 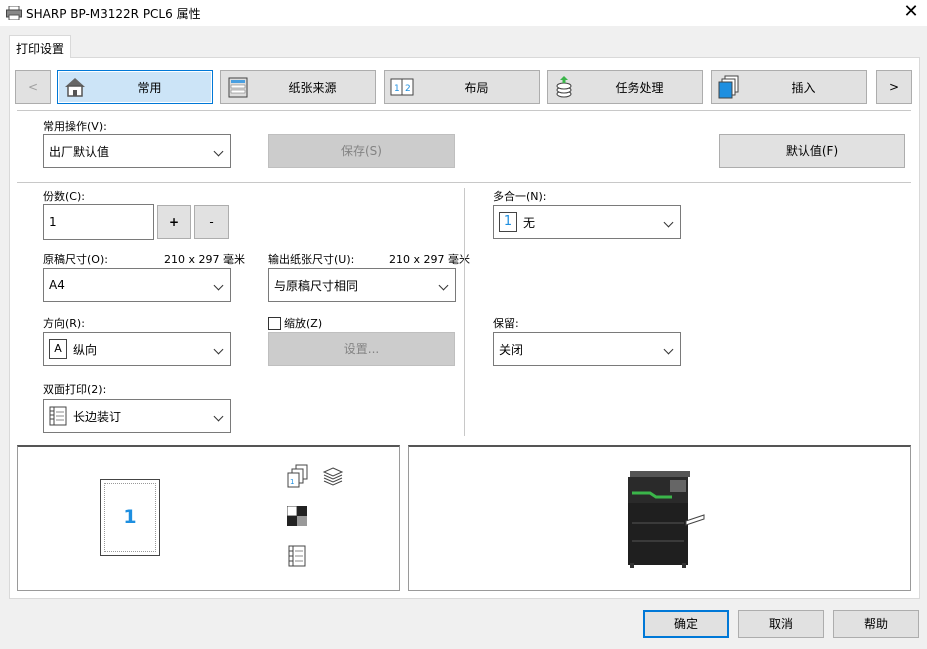 I want to click on printer-icon, so click(x=14, y=13).